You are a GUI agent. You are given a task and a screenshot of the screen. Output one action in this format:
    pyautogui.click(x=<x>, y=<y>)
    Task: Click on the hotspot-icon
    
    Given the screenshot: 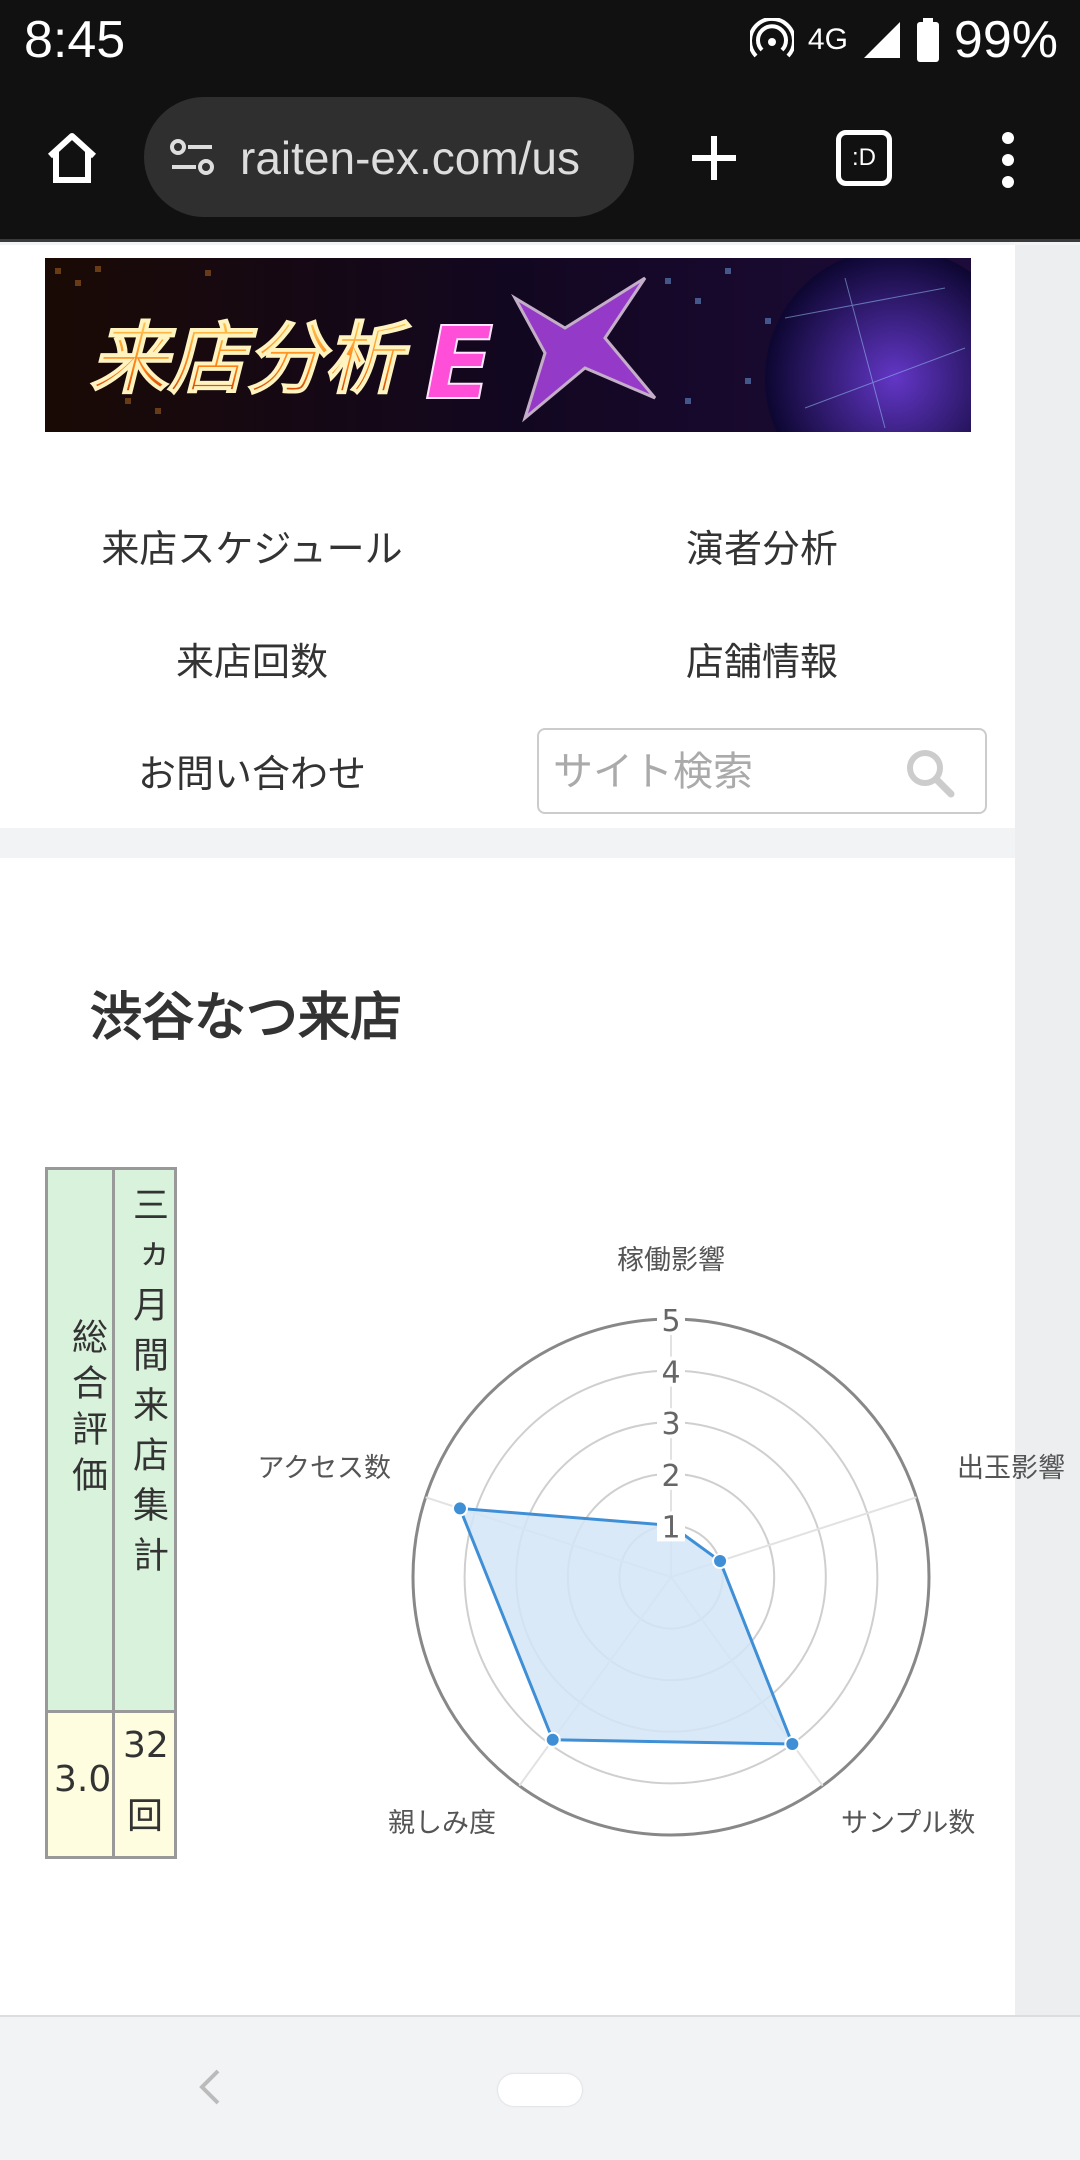 What is the action you would take?
    pyautogui.click(x=771, y=38)
    